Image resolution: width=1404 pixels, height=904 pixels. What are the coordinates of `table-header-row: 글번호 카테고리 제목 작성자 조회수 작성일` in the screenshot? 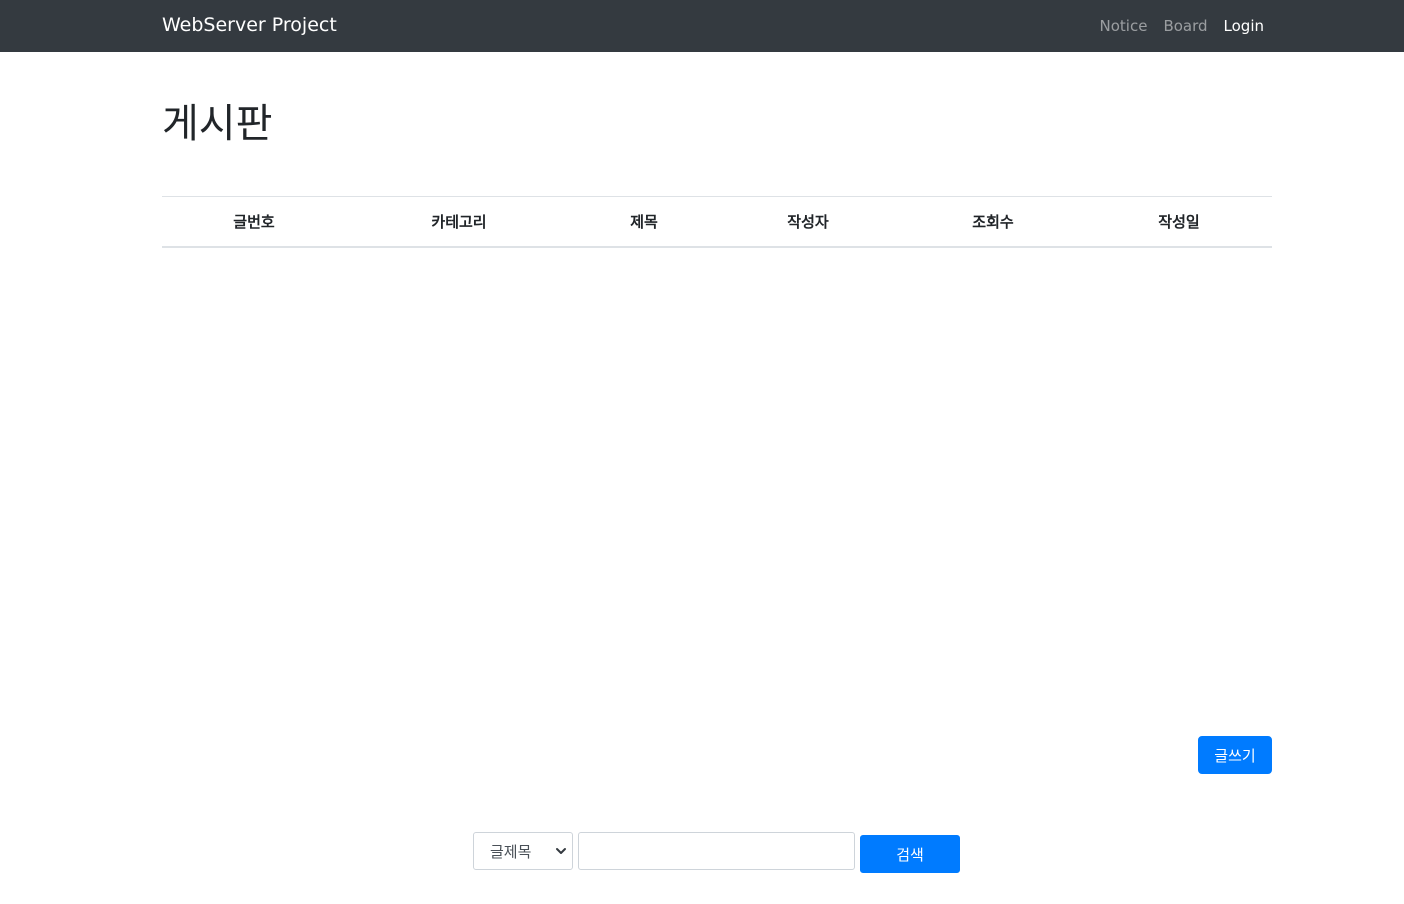 It's located at (717, 222).